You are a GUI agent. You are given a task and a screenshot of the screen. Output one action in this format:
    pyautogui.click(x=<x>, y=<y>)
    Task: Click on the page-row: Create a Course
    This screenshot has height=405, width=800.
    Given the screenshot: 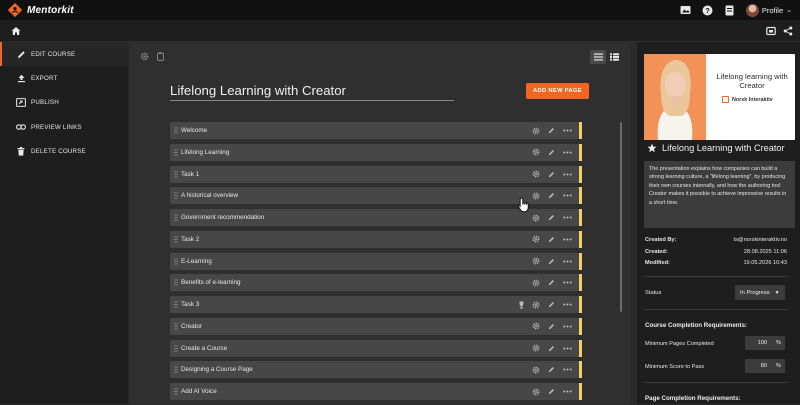 What is the action you would take?
    pyautogui.click(x=376, y=348)
    